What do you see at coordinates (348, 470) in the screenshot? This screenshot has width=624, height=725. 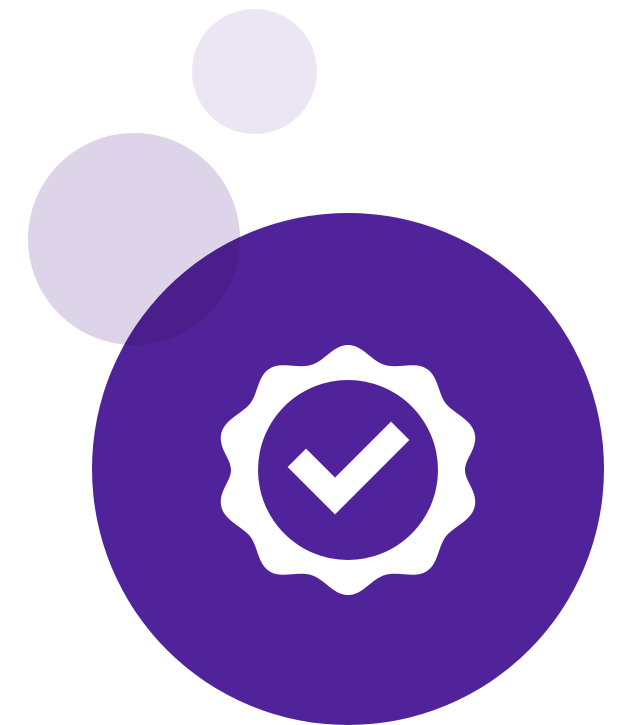 I see `verified-badge-icon` at bounding box center [348, 470].